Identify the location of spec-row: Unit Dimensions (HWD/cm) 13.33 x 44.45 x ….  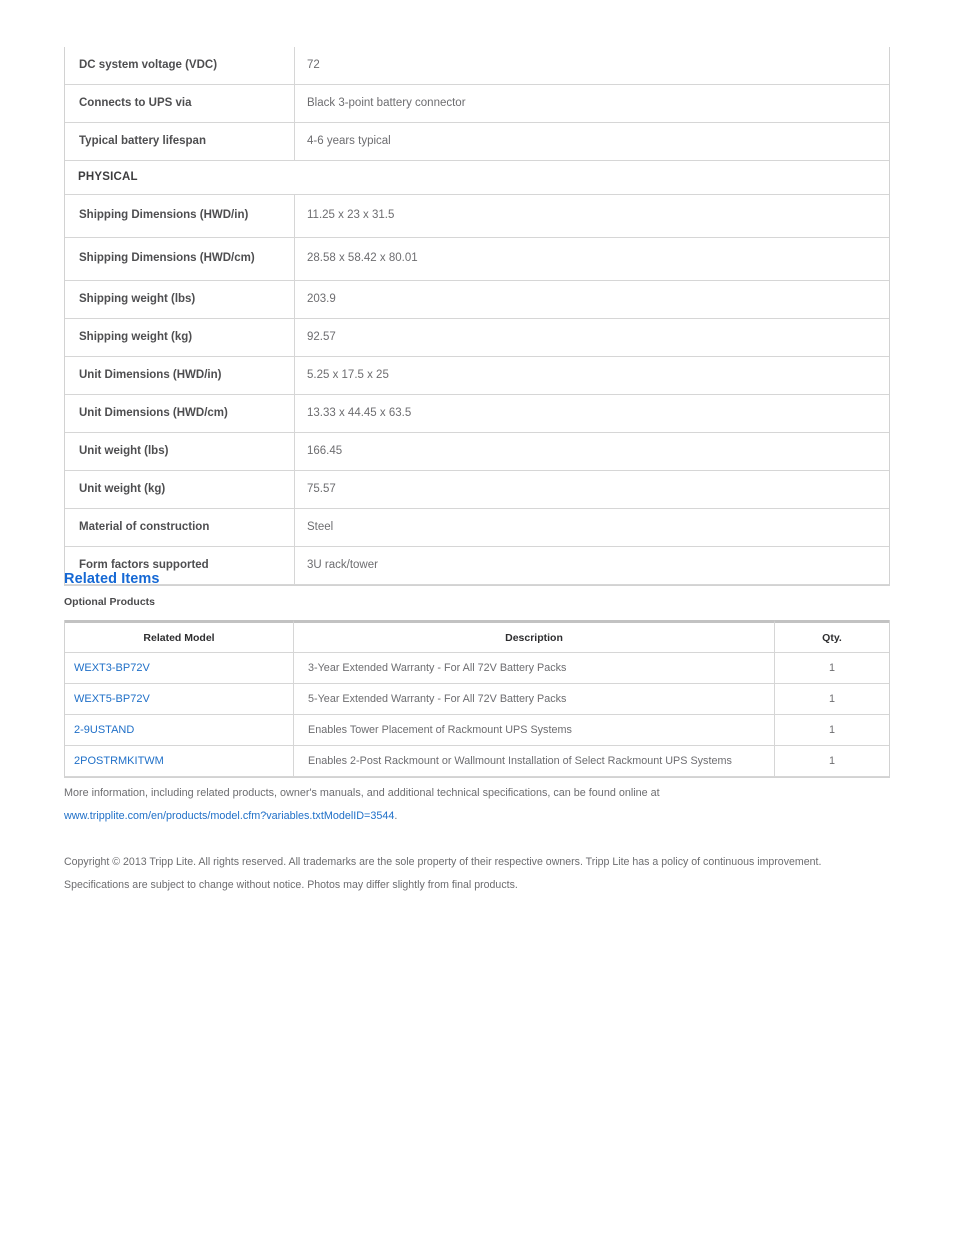
(477, 414).